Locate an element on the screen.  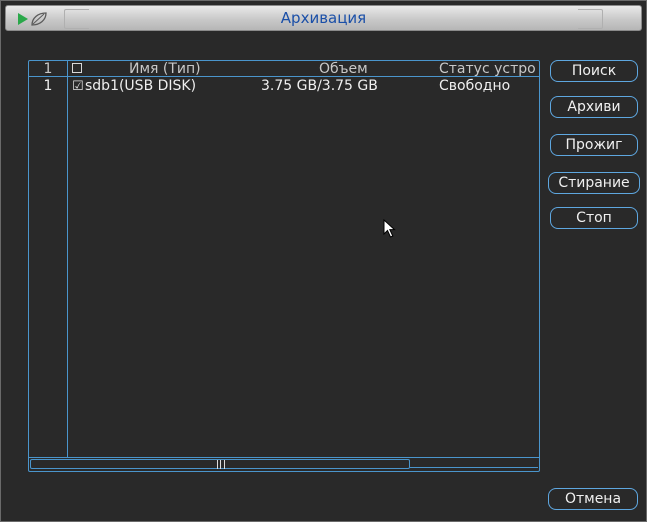
grip-icon is located at coordinates (221, 464).